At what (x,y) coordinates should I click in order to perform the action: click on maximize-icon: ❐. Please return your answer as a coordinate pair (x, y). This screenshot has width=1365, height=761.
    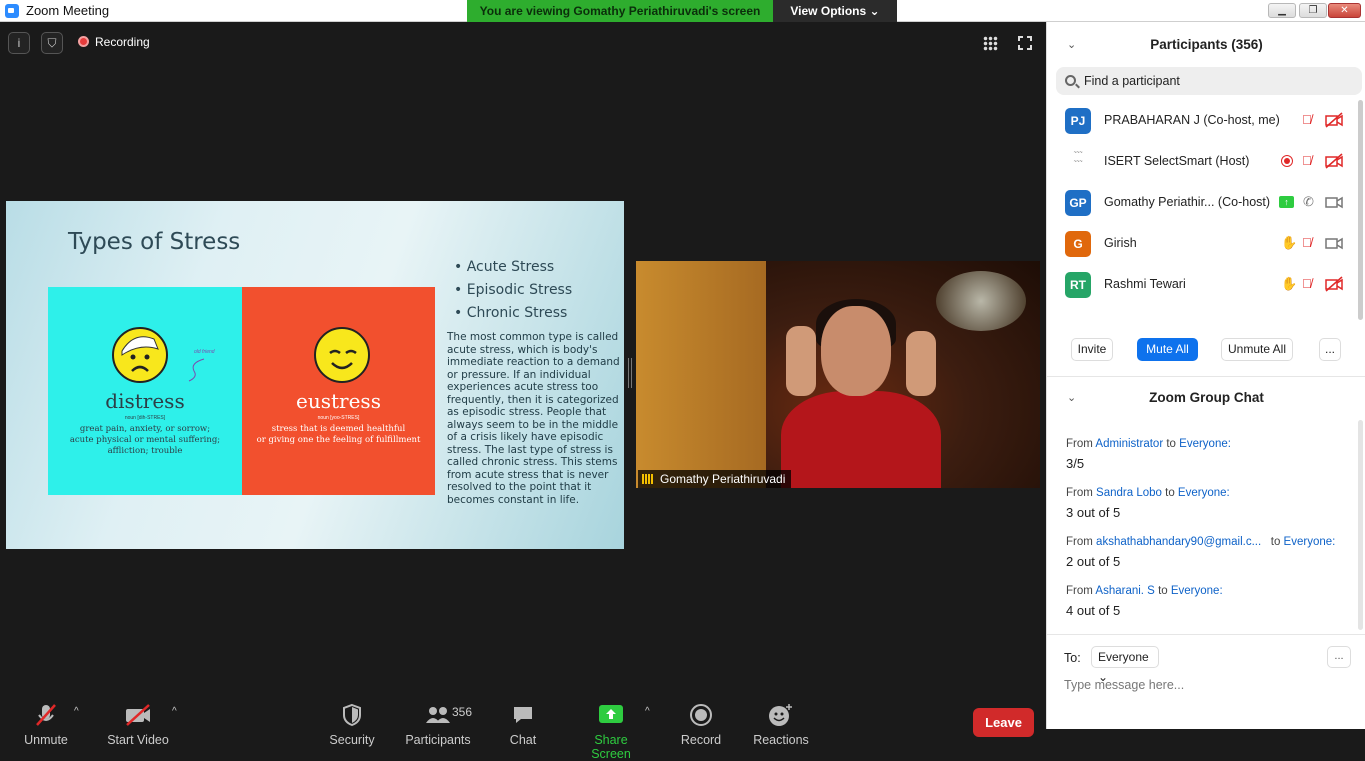
    Looking at the image, I should click on (1313, 10).